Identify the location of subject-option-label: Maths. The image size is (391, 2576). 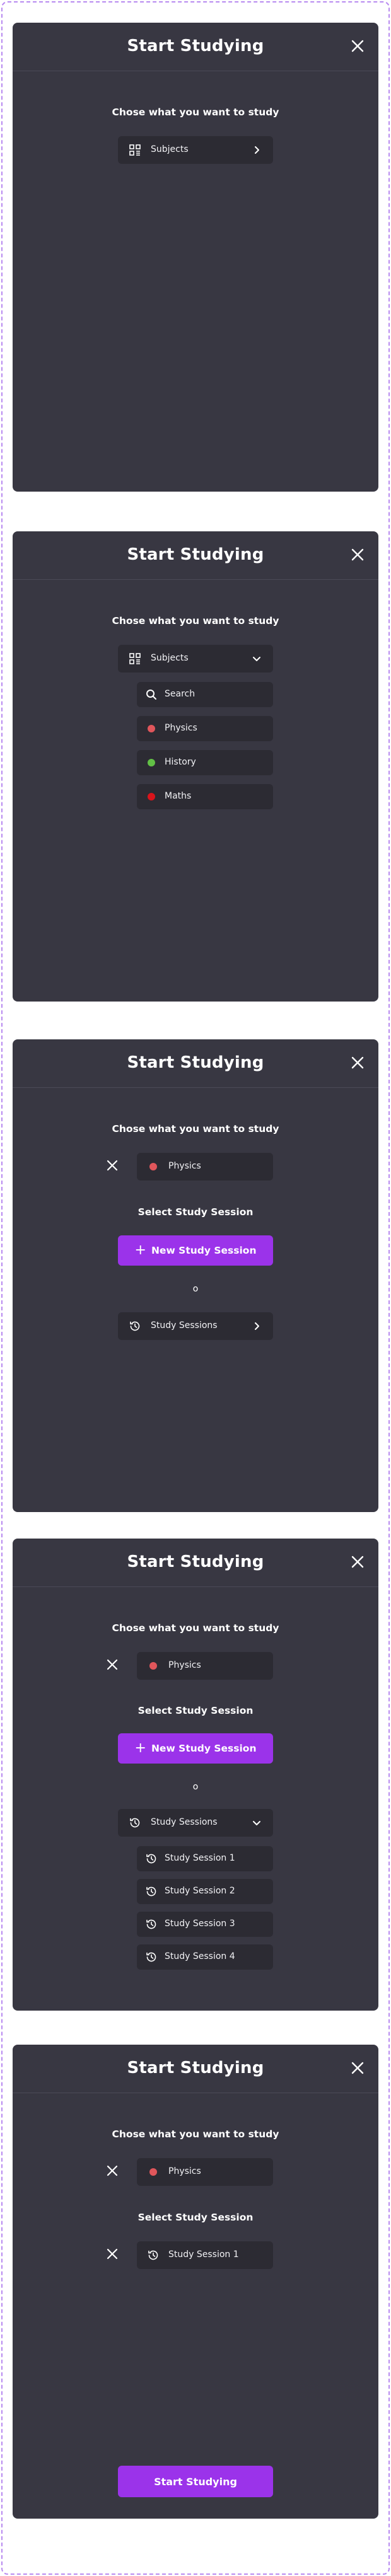
(178, 796).